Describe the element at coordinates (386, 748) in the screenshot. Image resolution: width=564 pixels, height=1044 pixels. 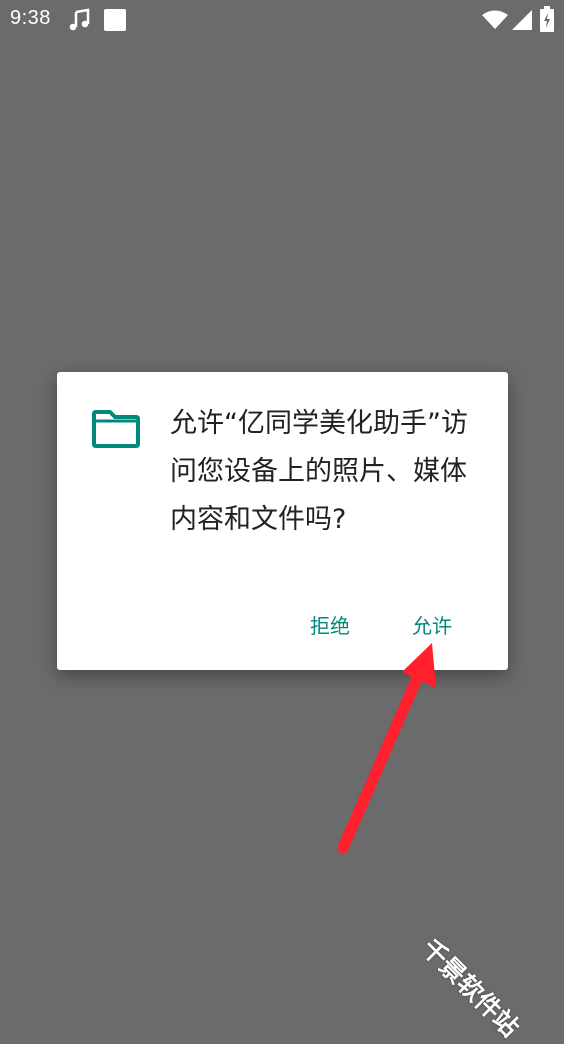
I see `red-arrow-annotation` at that location.